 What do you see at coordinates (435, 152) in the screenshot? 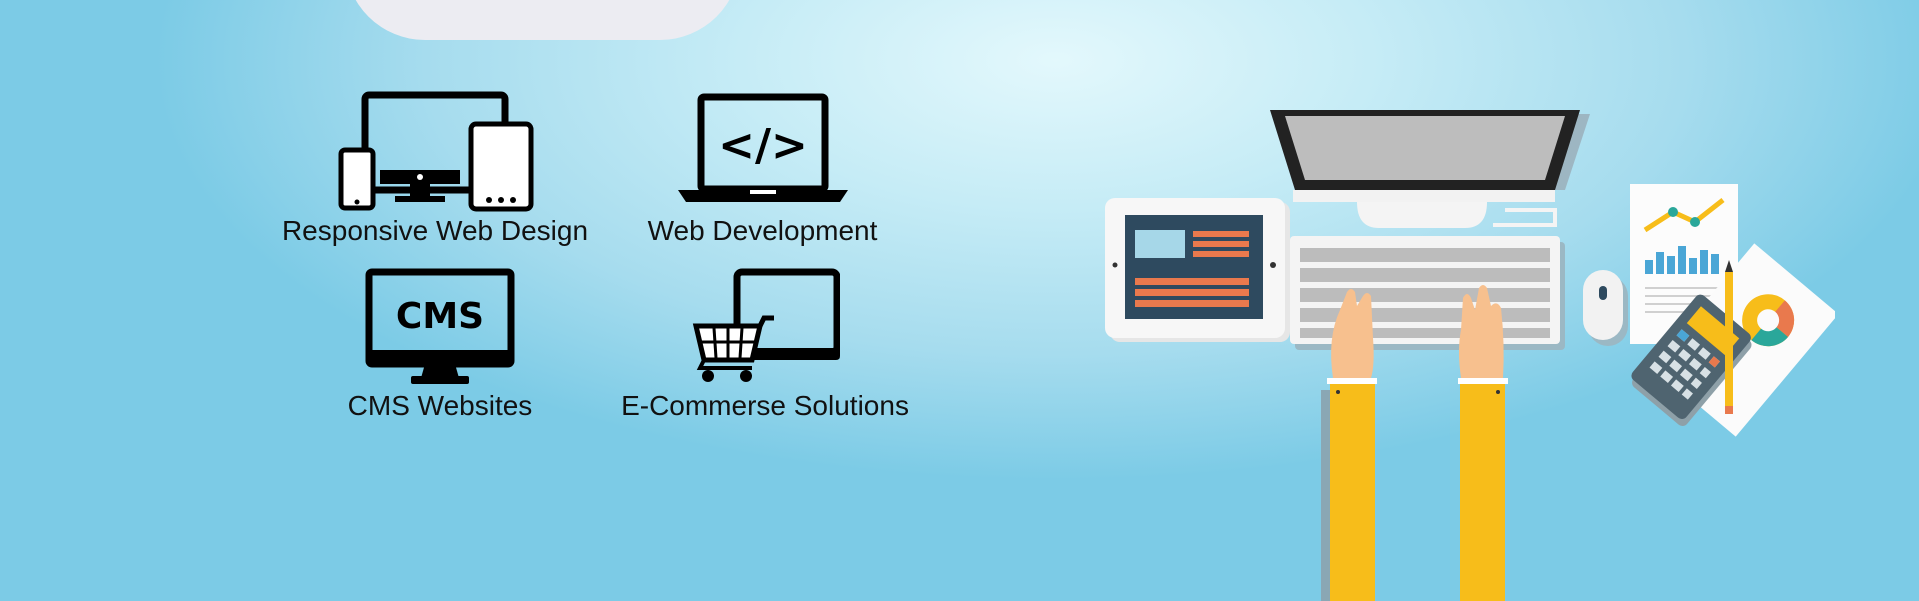
I see `responsive-devices-icon` at bounding box center [435, 152].